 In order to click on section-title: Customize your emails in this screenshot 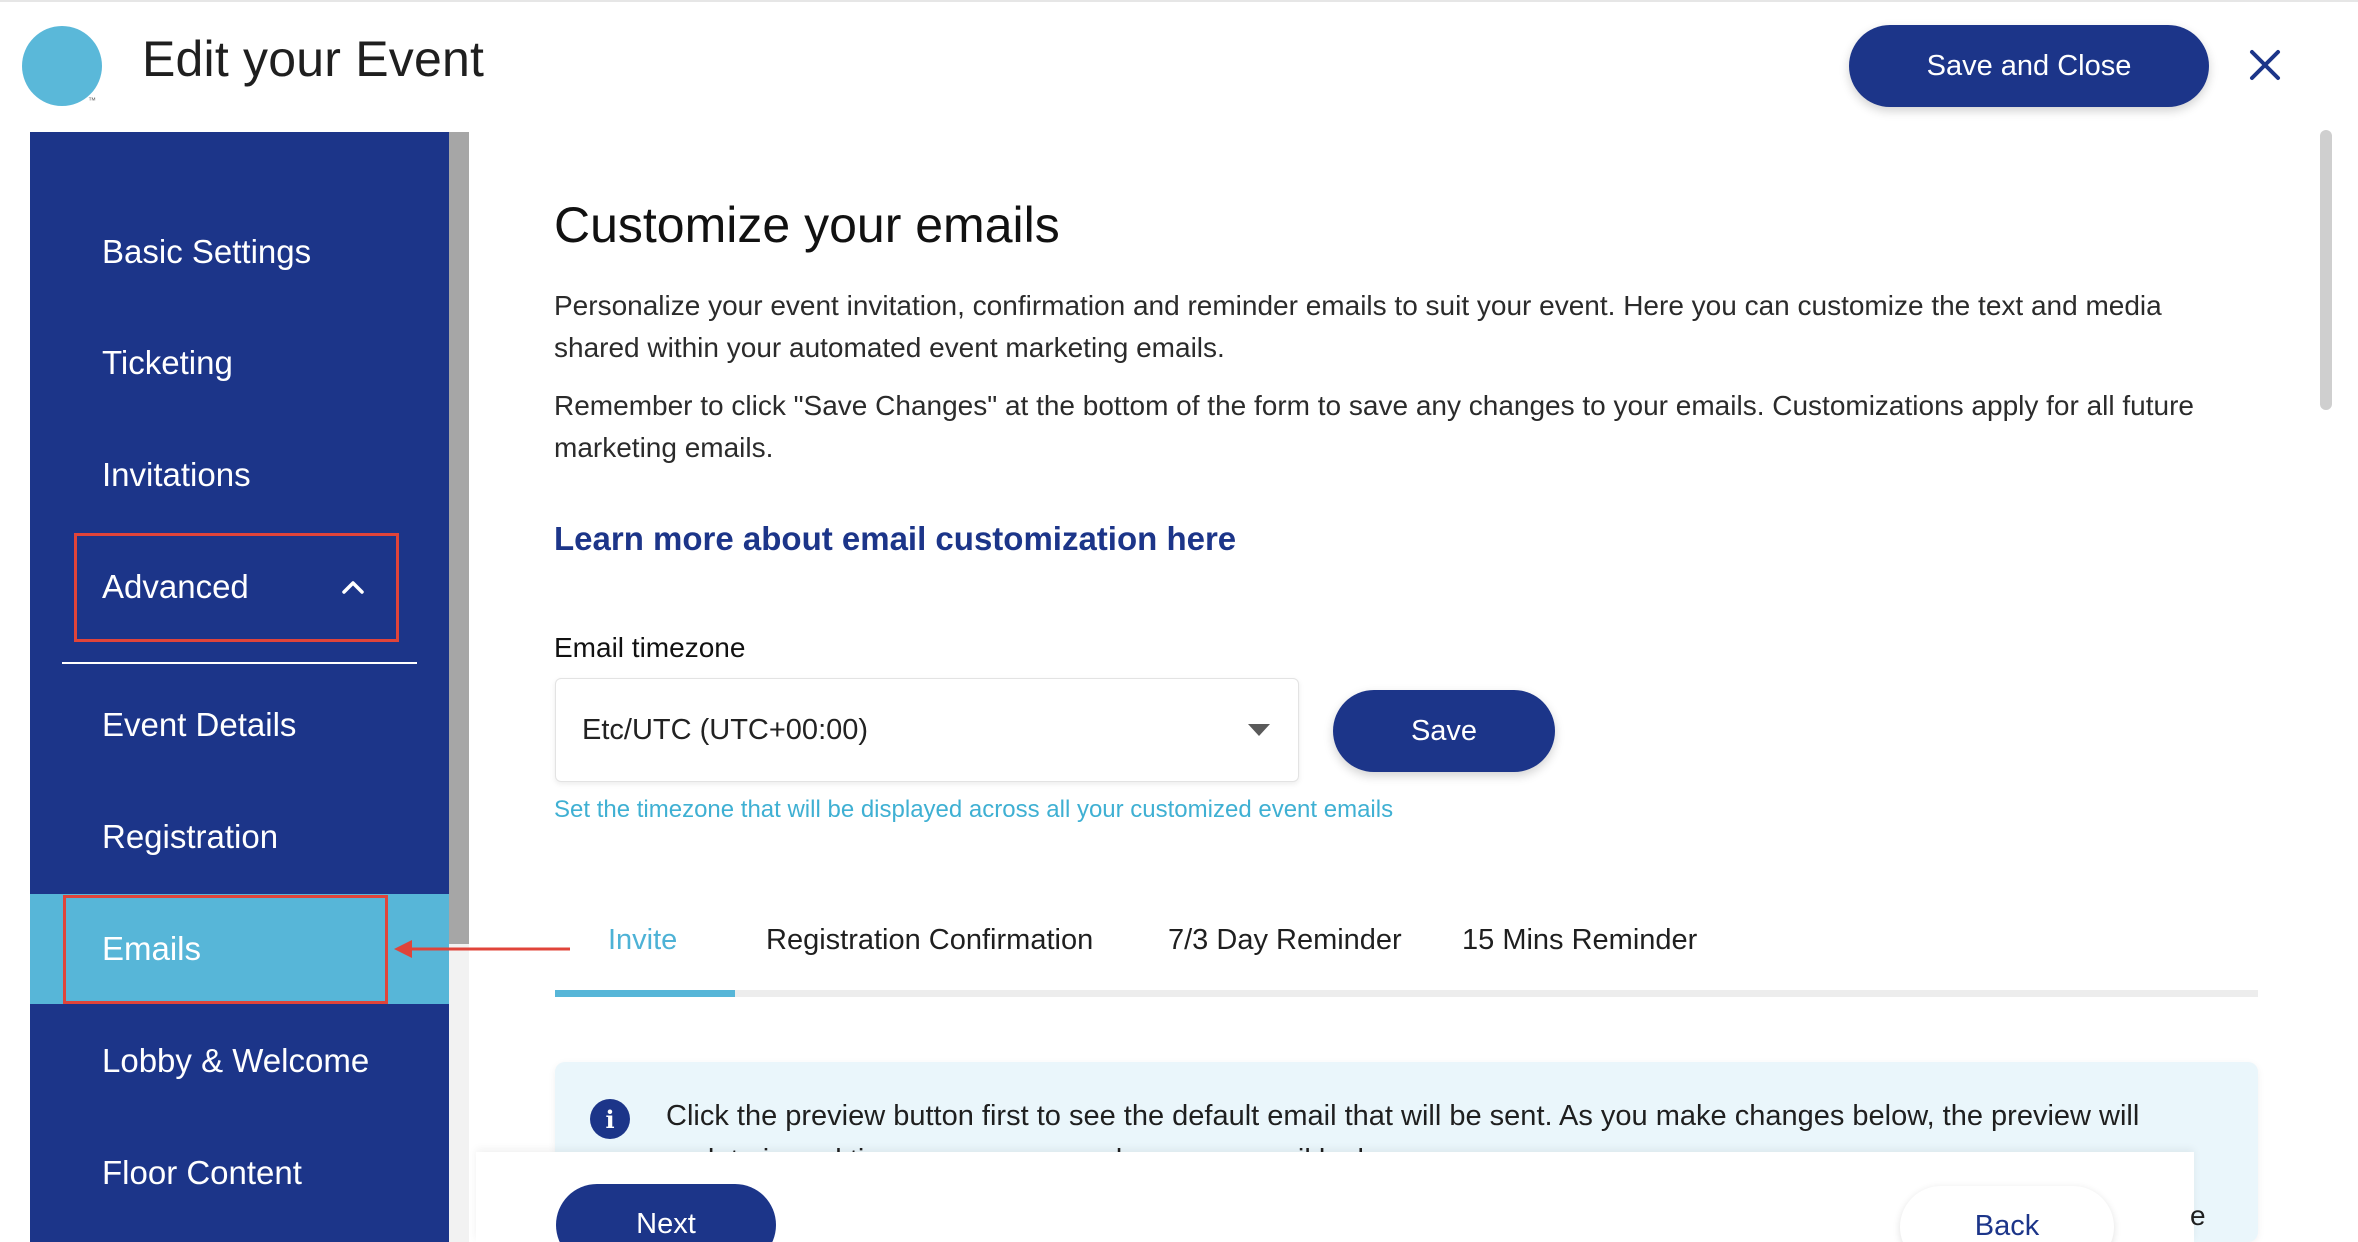, I will do `click(807, 225)`.